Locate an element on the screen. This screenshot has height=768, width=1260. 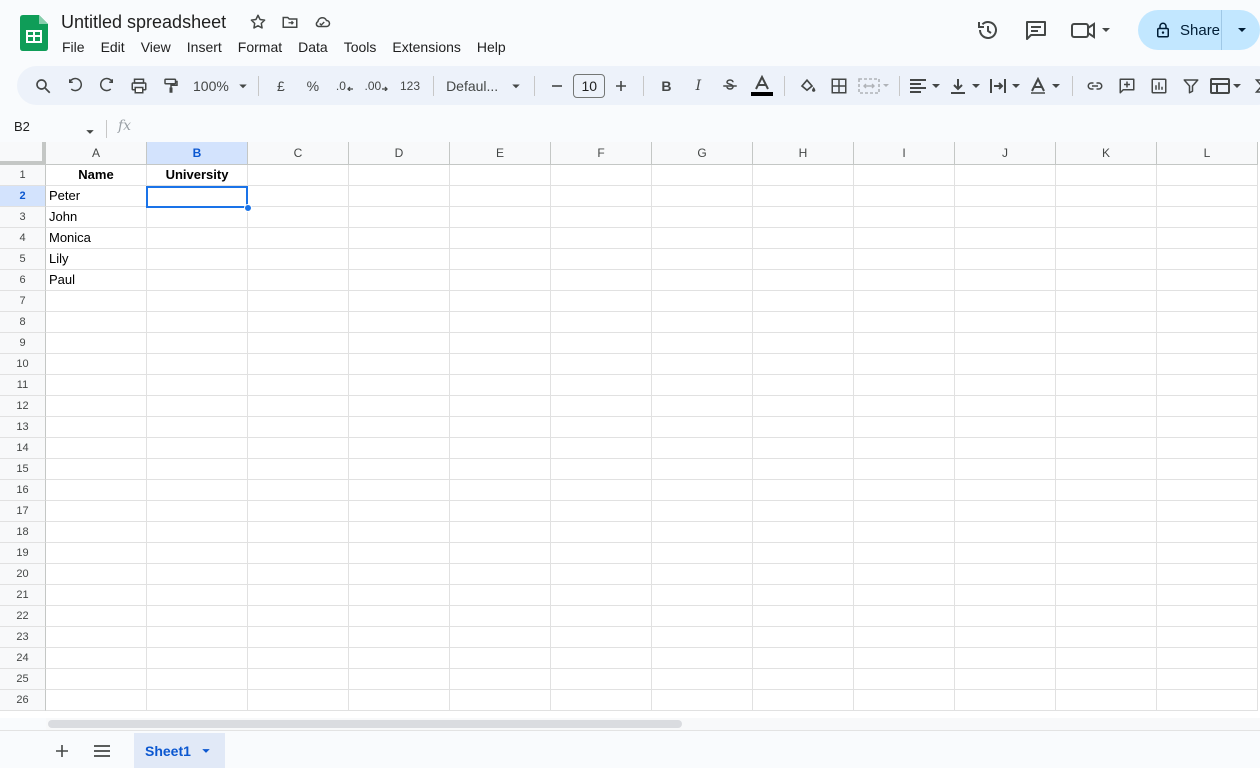
vertical-align-icon is located at coordinates (966, 86).